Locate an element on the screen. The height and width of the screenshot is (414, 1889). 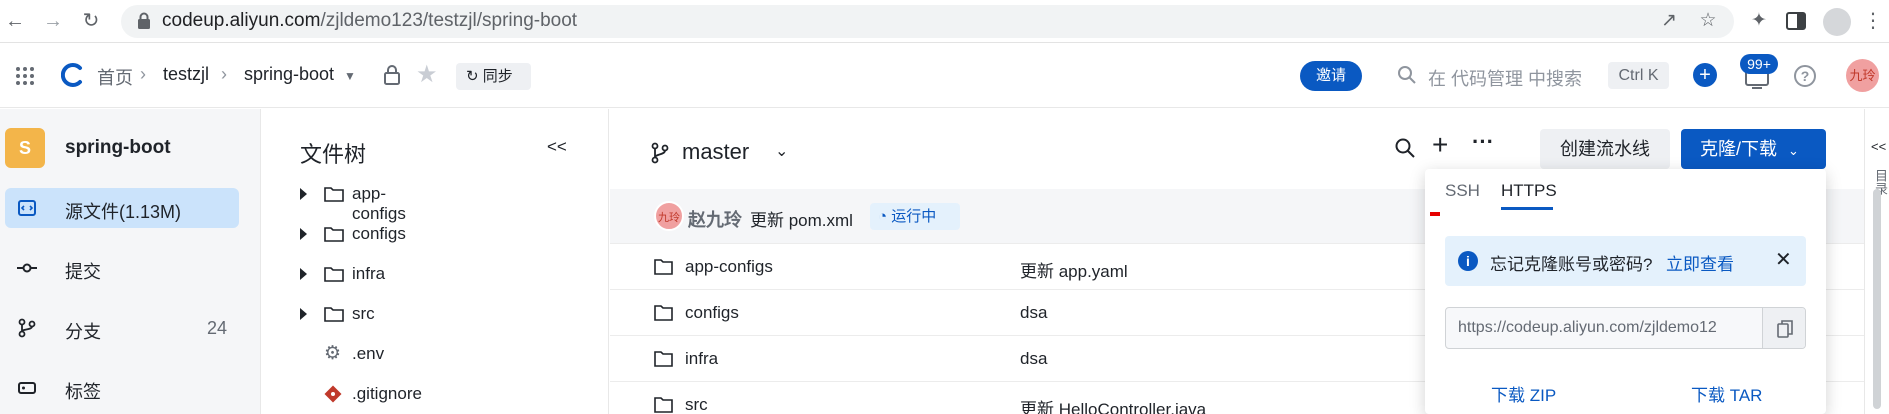
error-marker is located at coordinates (1435, 214).